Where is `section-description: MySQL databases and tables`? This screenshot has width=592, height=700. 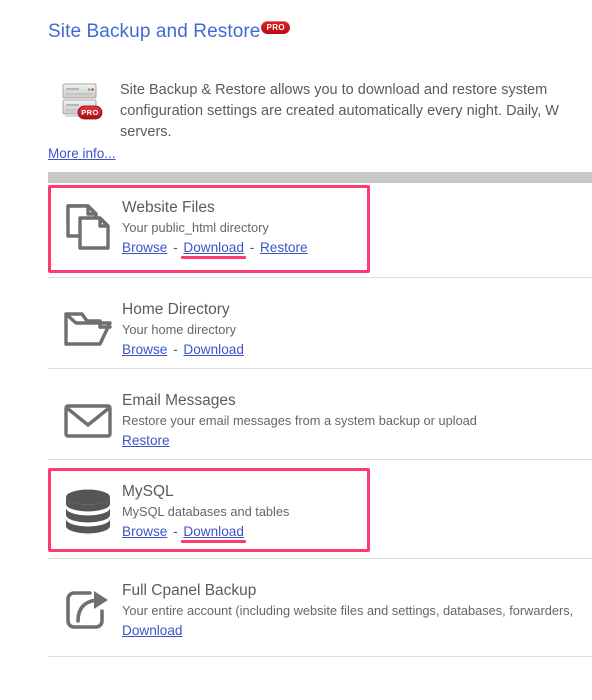
section-description: MySQL databases and tables is located at coordinates (206, 511).